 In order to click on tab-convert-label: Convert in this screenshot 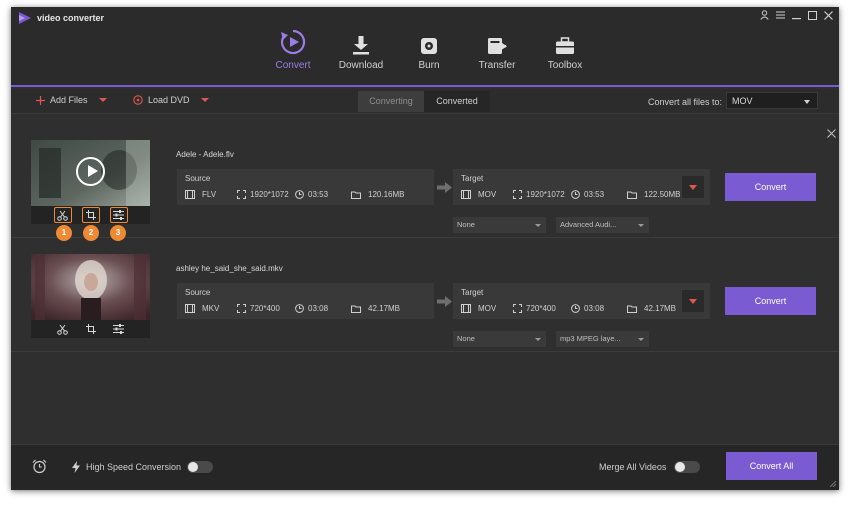, I will do `click(293, 65)`.